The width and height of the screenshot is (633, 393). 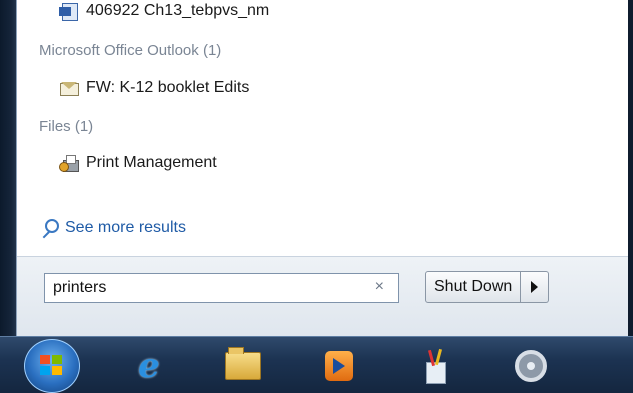 What do you see at coordinates (49, 228) in the screenshot?
I see `search-icon` at bounding box center [49, 228].